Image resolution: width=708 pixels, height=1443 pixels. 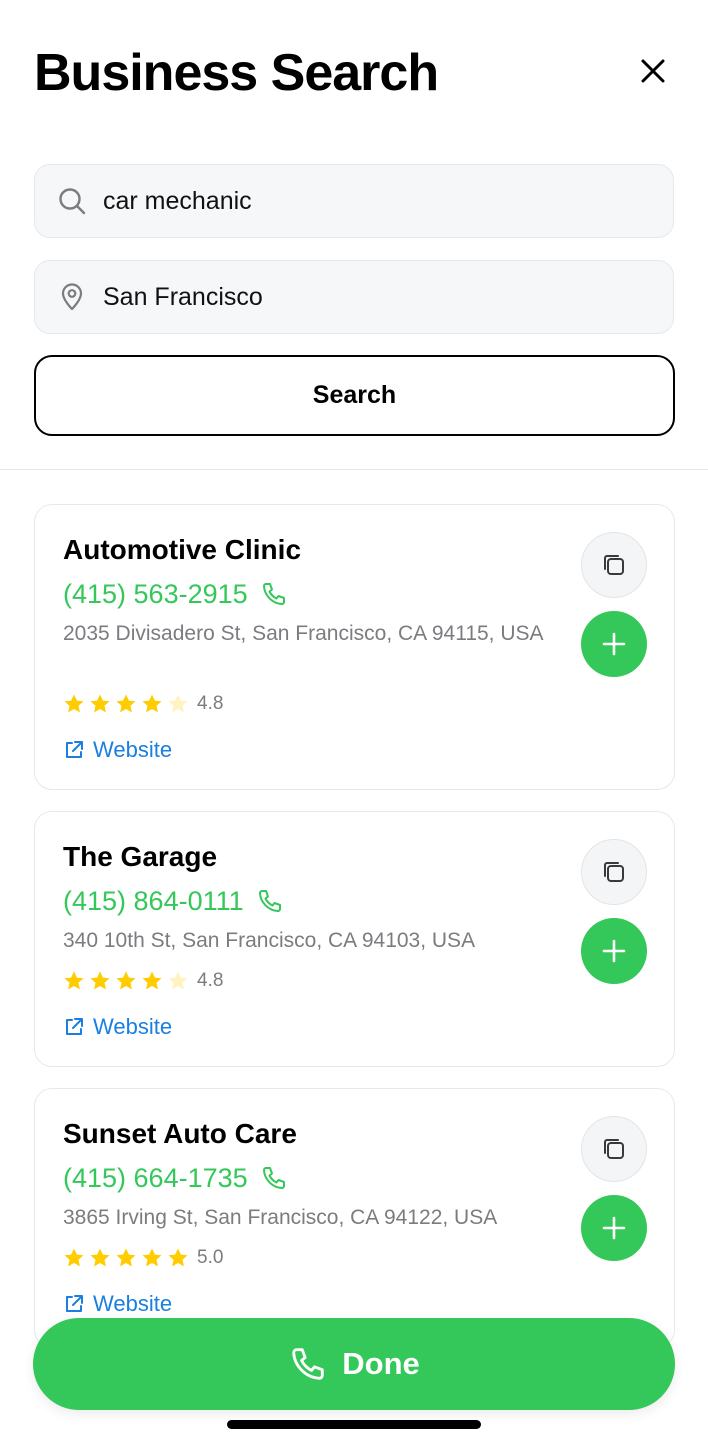 I want to click on search-input, so click(x=363, y=201).